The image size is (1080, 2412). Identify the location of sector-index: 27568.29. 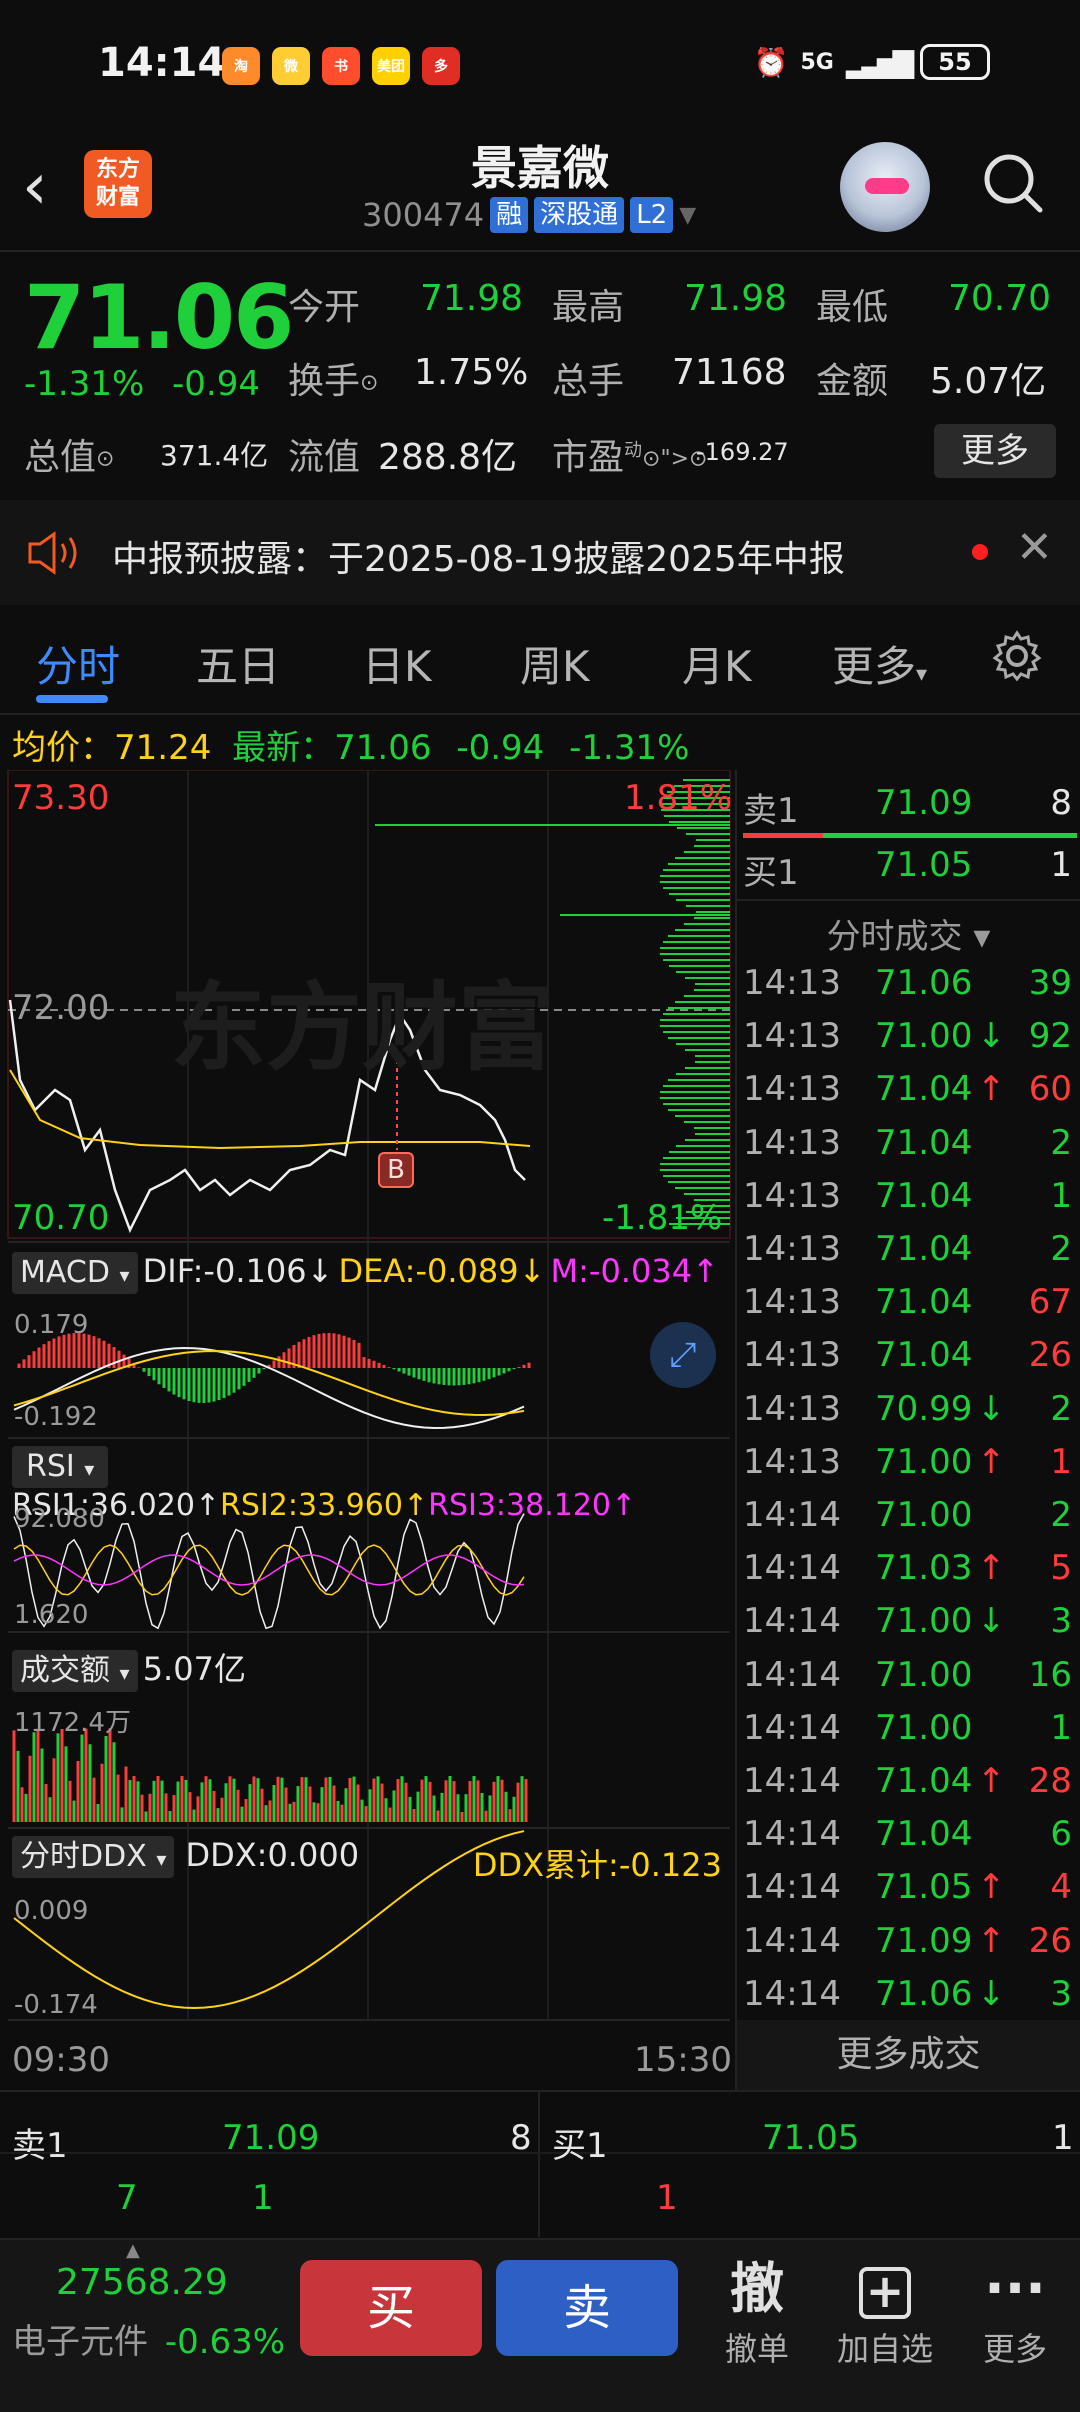
(142, 2282).